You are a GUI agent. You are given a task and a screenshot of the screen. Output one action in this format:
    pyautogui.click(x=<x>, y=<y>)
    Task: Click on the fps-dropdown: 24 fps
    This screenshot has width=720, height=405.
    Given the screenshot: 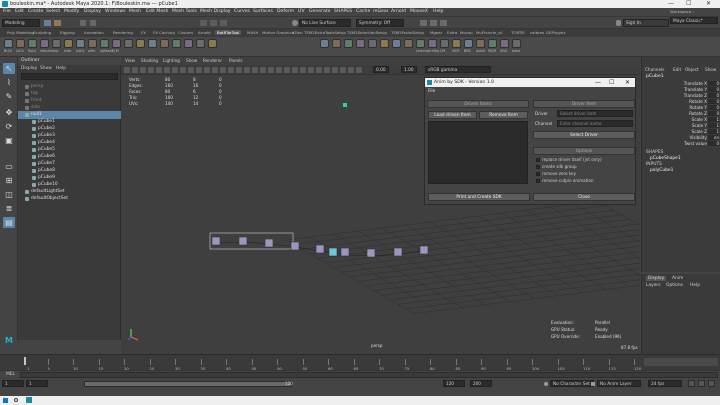 What is the action you would take?
    pyautogui.click(x=665, y=383)
    